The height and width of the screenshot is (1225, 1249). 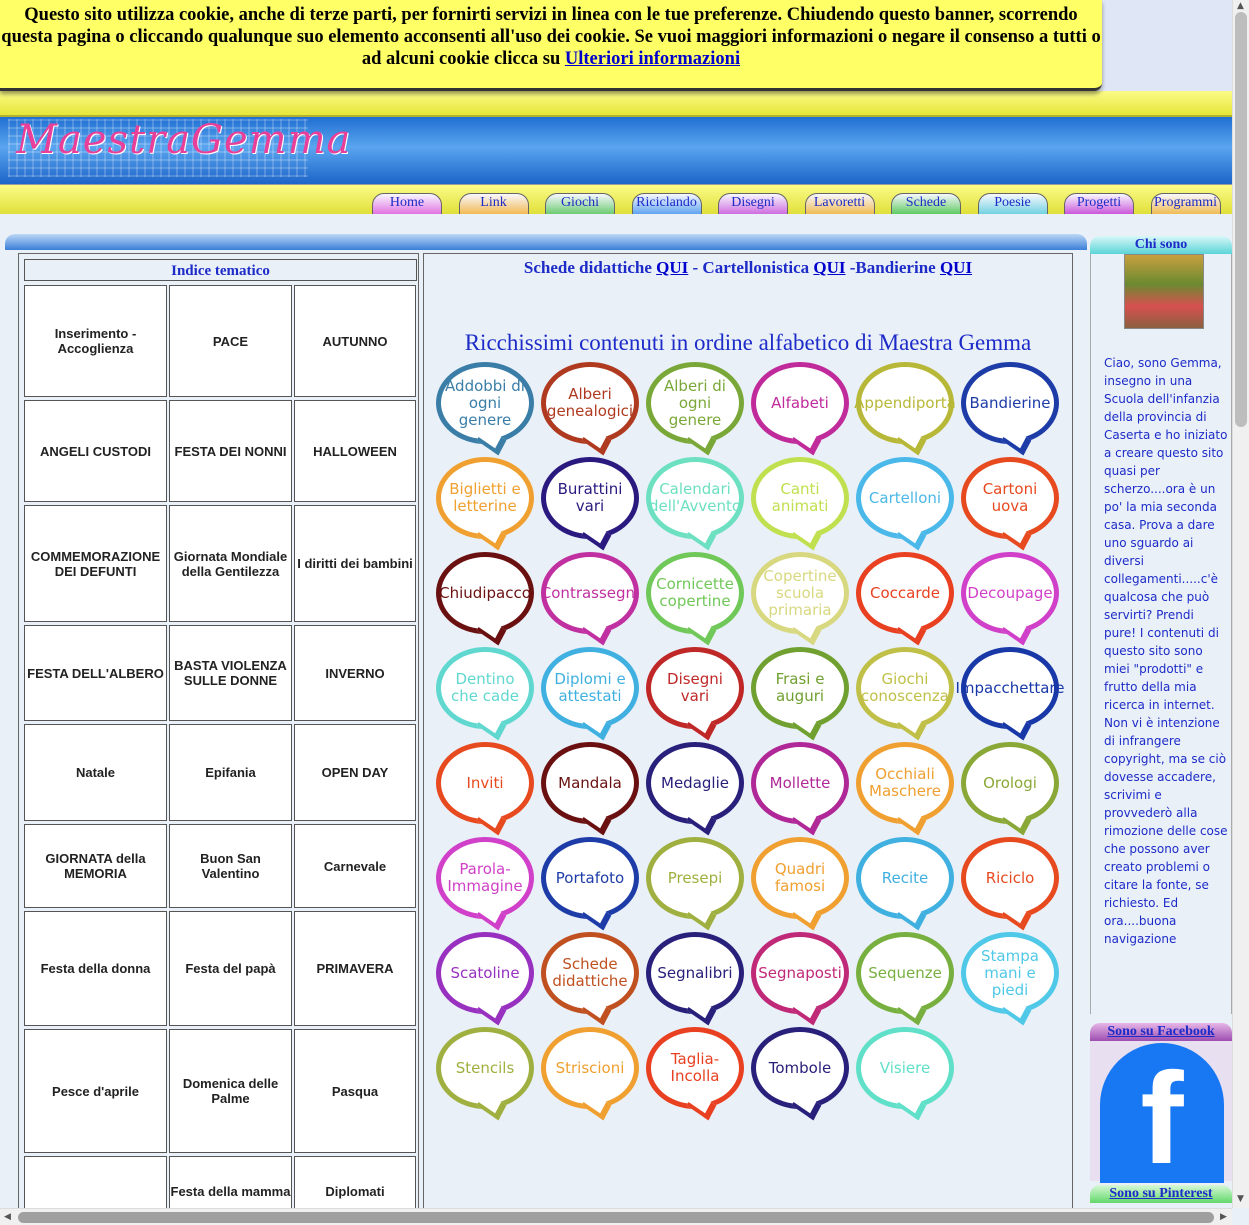 What do you see at coordinates (695, 403) in the screenshot?
I see `category-bubble: Alberi di ogni genere` at bounding box center [695, 403].